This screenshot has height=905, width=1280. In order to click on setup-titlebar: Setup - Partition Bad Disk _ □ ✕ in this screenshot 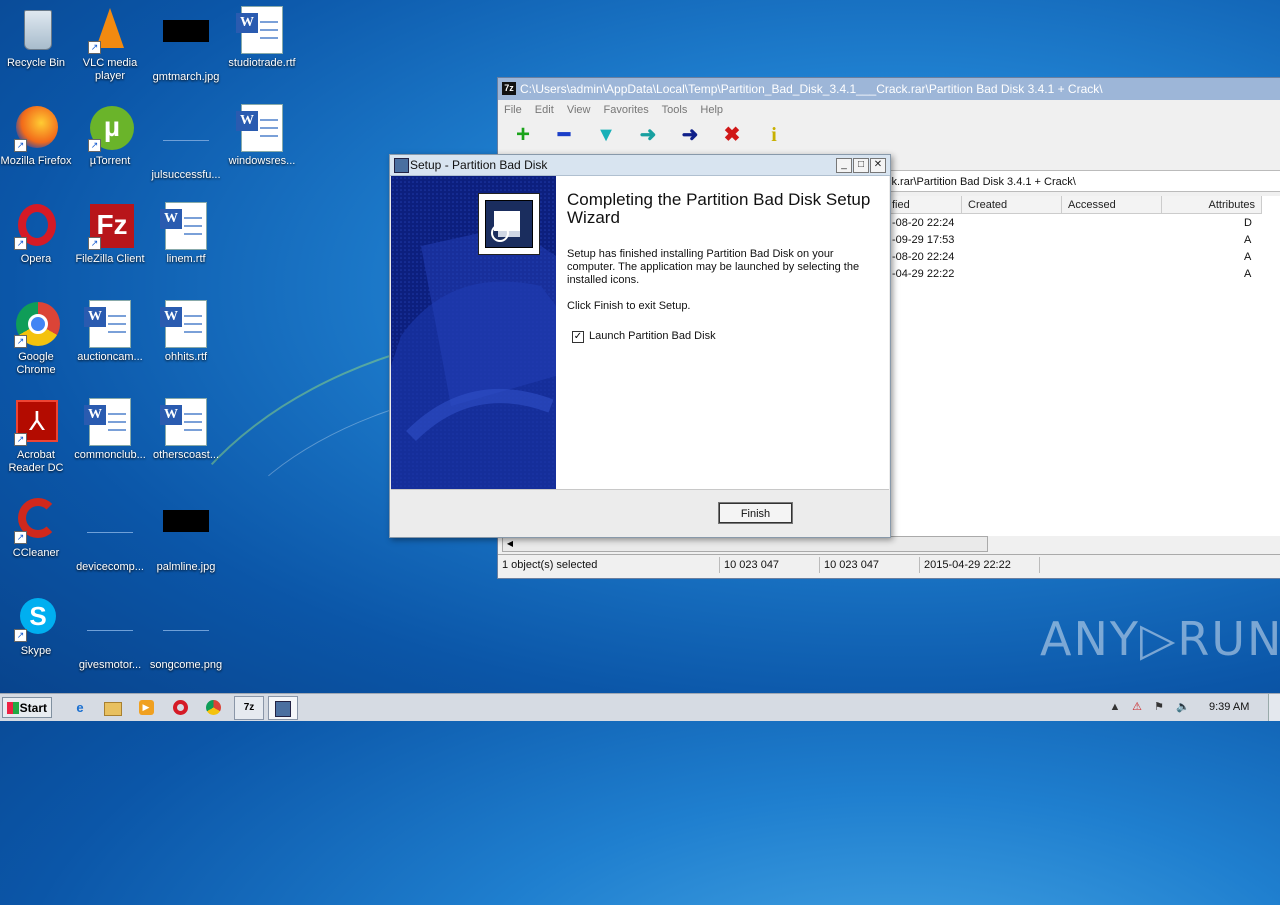, I will do `click(640, 165)`.